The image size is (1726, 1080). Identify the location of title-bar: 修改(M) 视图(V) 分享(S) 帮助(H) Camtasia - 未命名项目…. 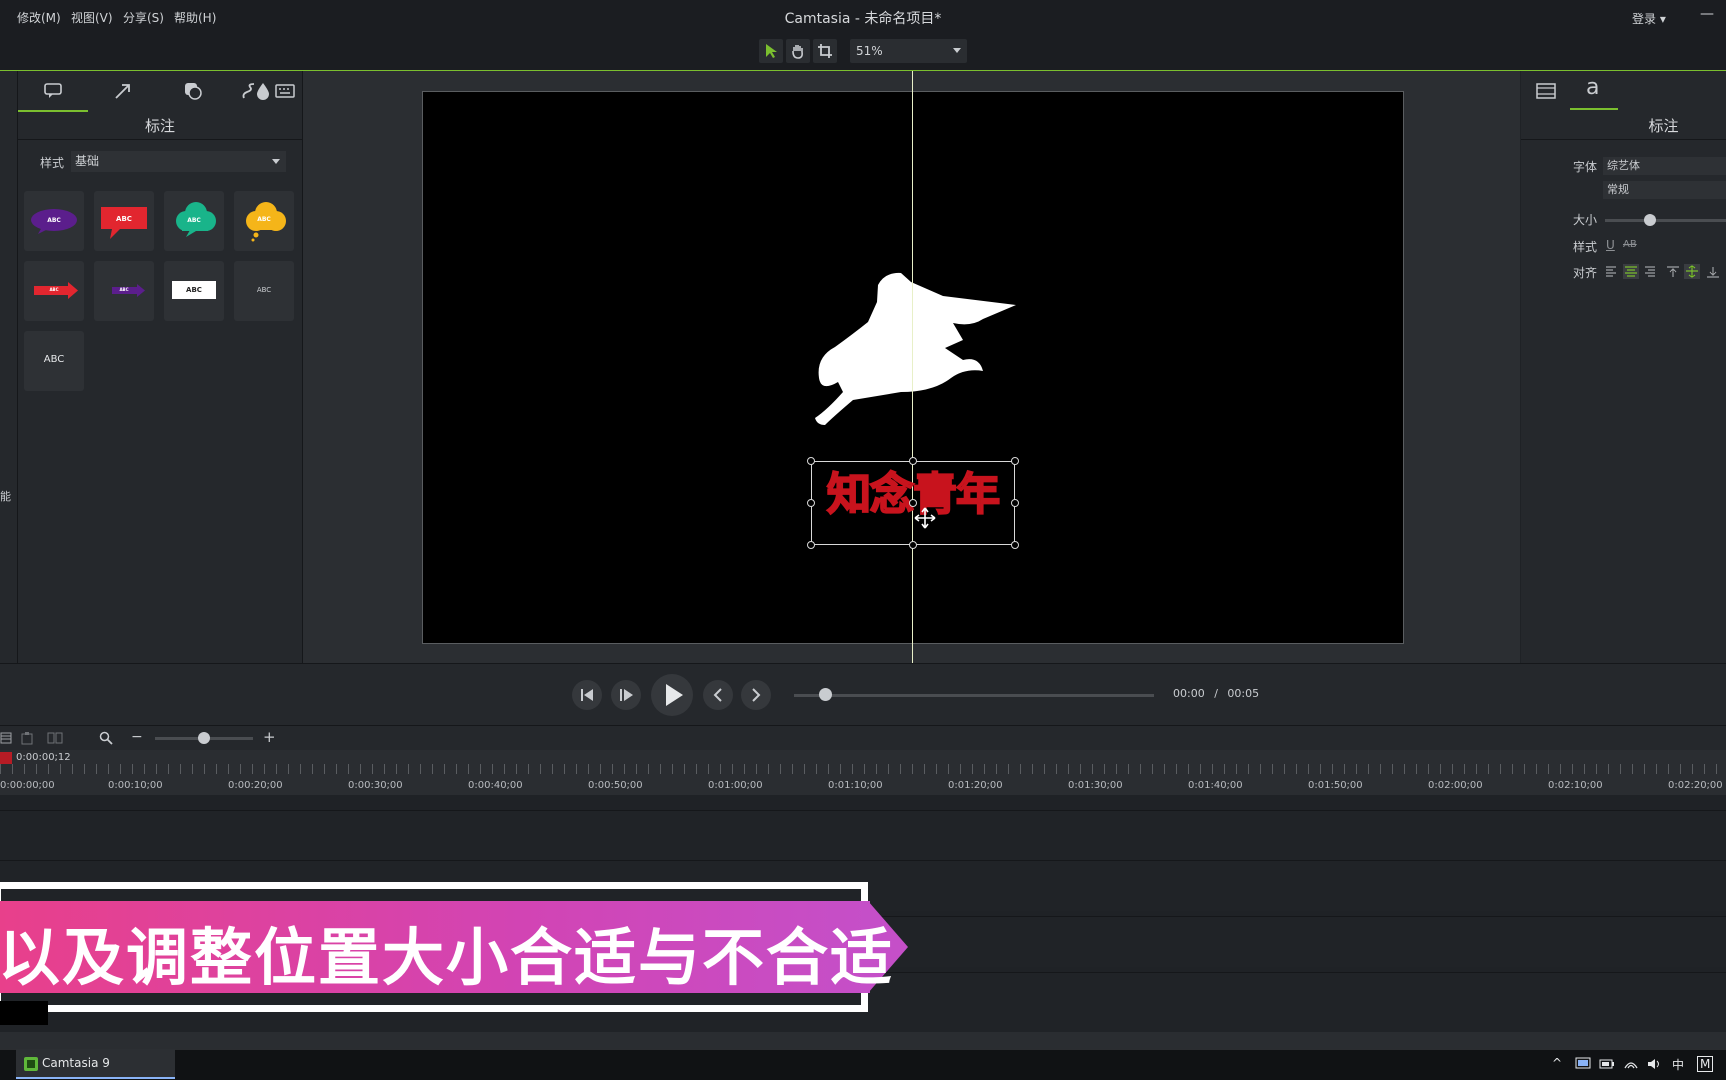
(863, 17).